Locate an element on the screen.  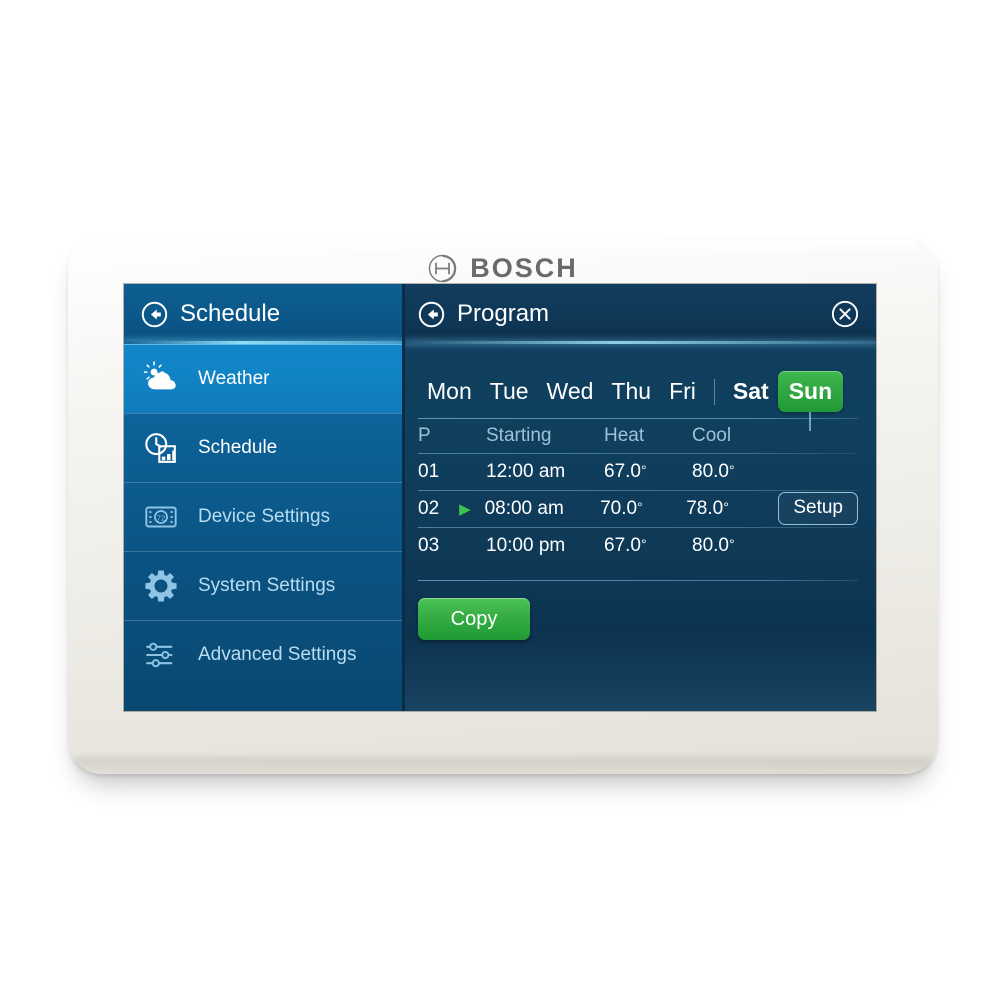
sidebar-item-schedule: Schedule is located at coordinates (263, 447).